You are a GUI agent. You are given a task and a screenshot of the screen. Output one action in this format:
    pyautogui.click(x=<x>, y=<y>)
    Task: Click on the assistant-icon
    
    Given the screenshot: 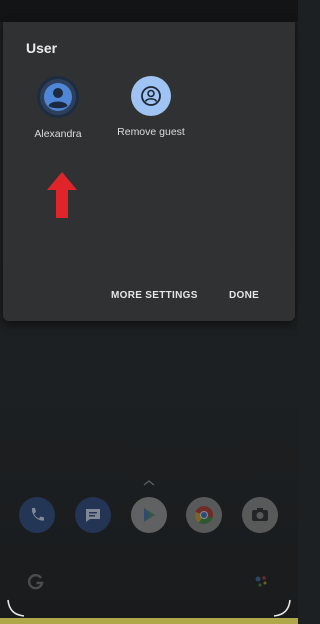 What is the action you would take?
    pyautogui.click(x=261, y=581)
    